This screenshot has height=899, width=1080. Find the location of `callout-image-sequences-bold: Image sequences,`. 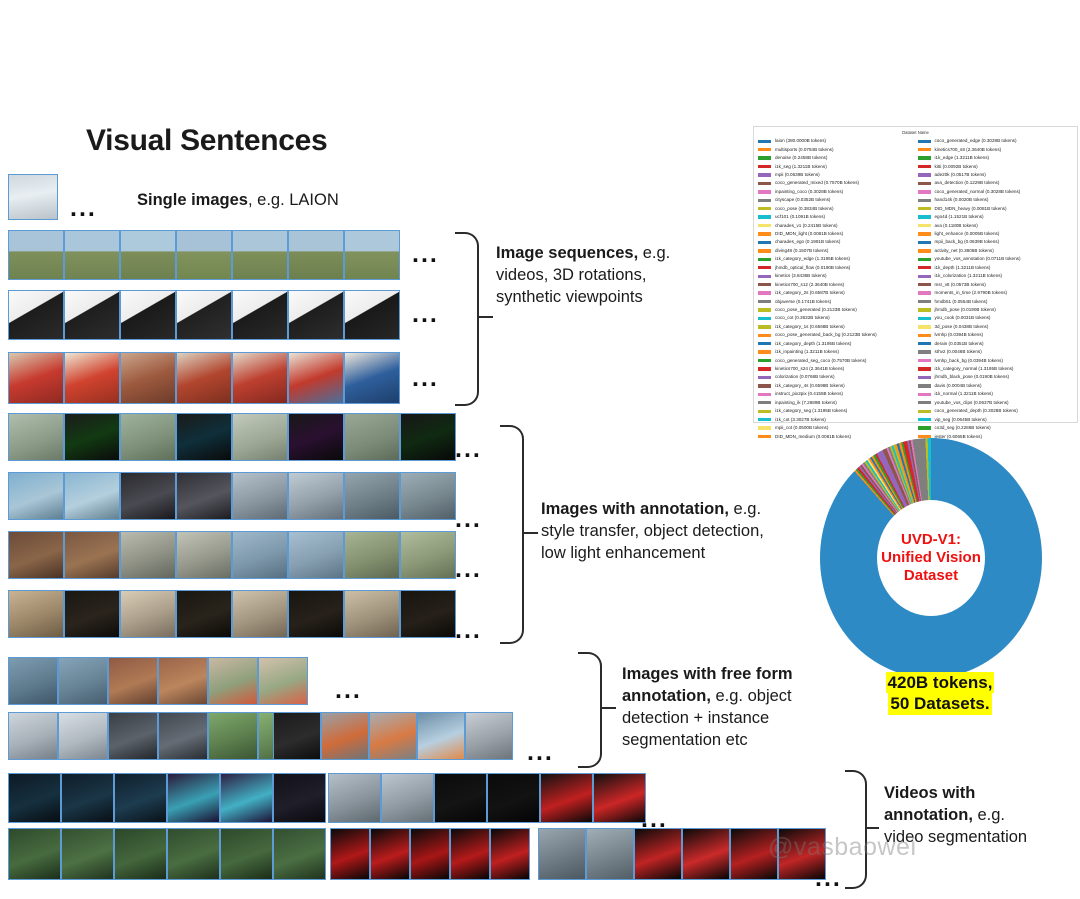

callout-image-sequences-bold: Image sequences, is located at coordinates (567, 253).